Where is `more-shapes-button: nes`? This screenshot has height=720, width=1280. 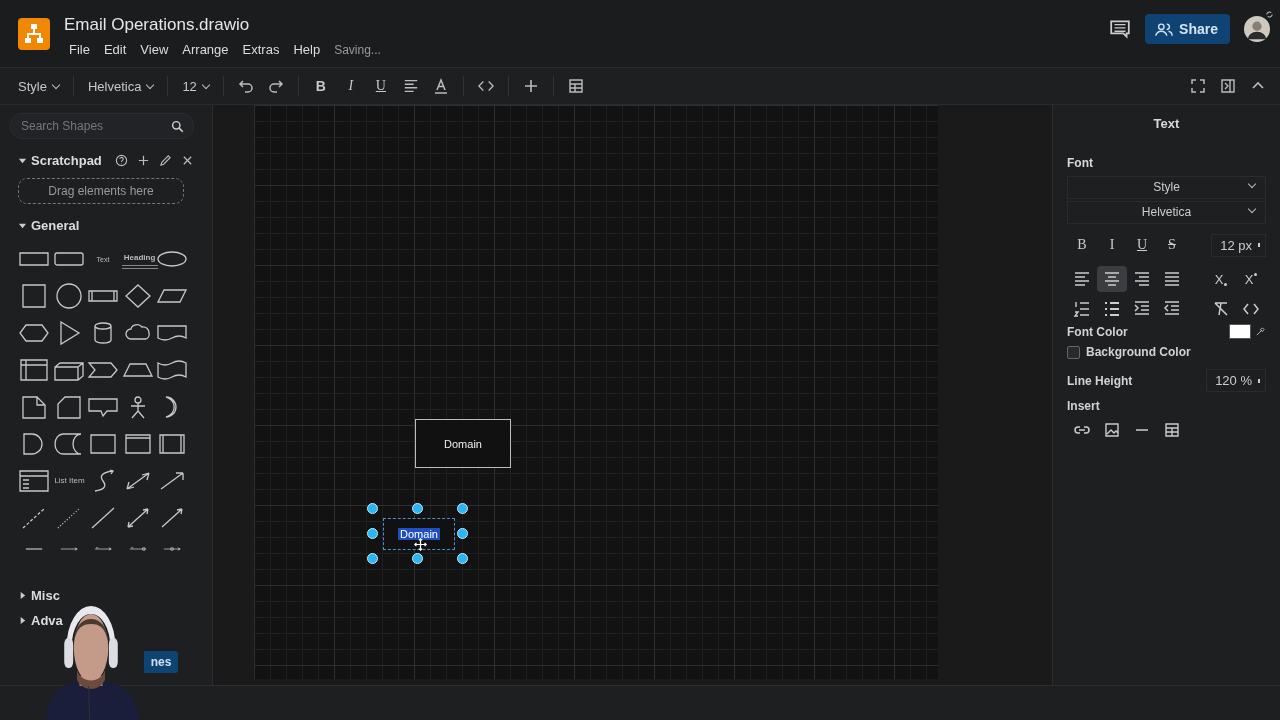 more-shapes-button: nes is located at coordinates (161, 662).